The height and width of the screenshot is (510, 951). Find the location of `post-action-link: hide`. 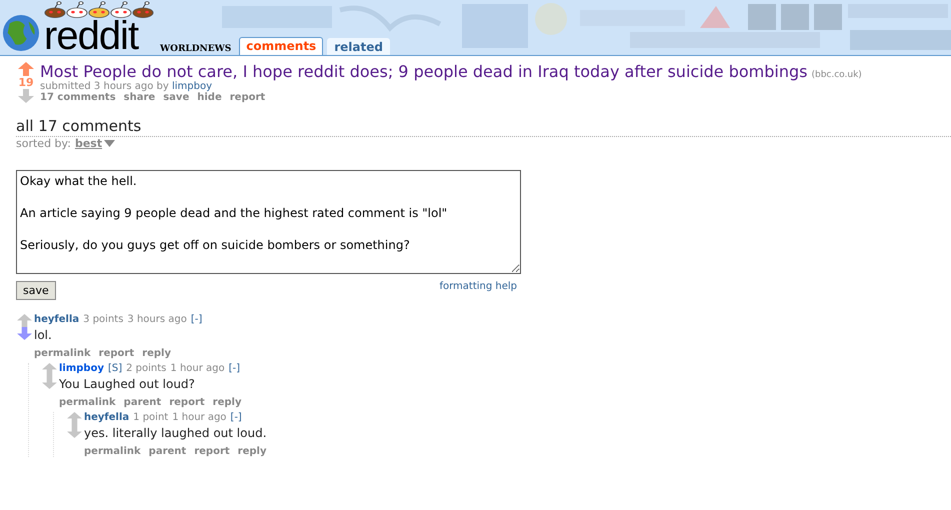

post-action-link: hide is located at coordinates (209, 97).